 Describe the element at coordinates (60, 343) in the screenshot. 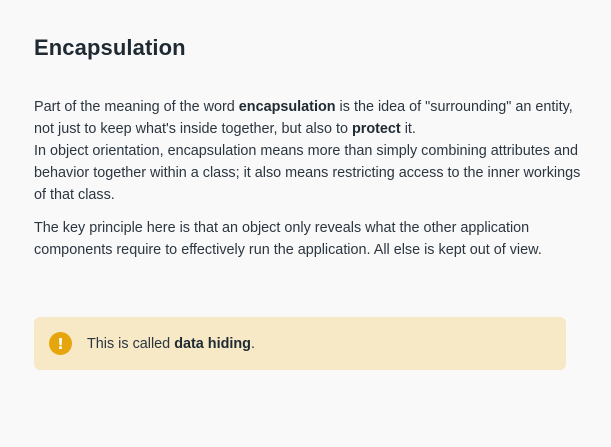

I see `exclamation-icon: !` at that location.